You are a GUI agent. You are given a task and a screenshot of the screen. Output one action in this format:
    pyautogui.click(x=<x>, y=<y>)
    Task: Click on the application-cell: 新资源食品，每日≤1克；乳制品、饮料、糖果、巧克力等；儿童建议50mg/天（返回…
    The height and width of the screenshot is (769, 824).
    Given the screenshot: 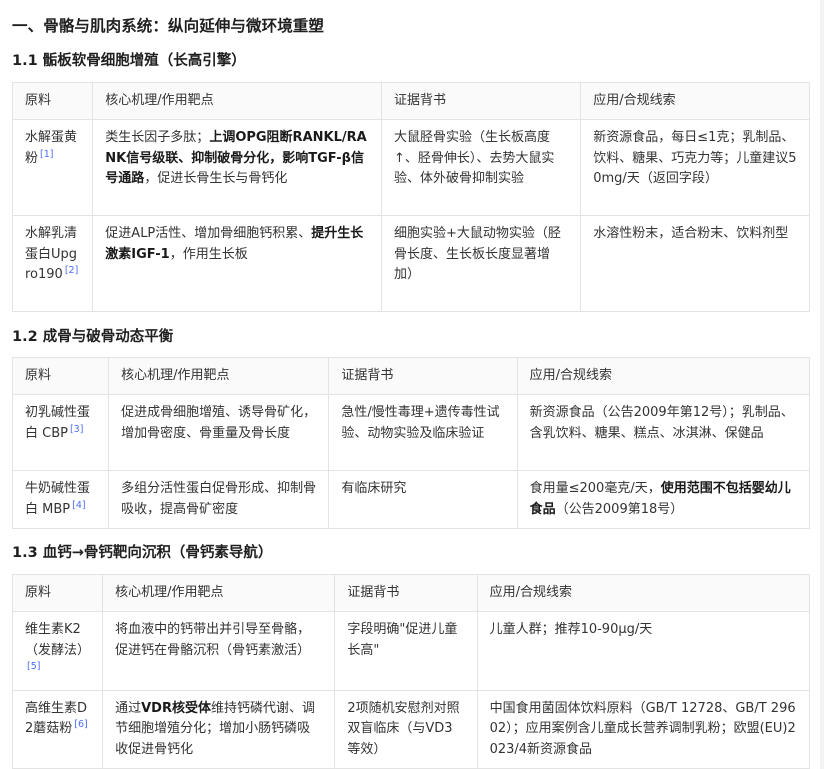 What is the action you would take?
    pyautogui.click(x=695, y=167)
    